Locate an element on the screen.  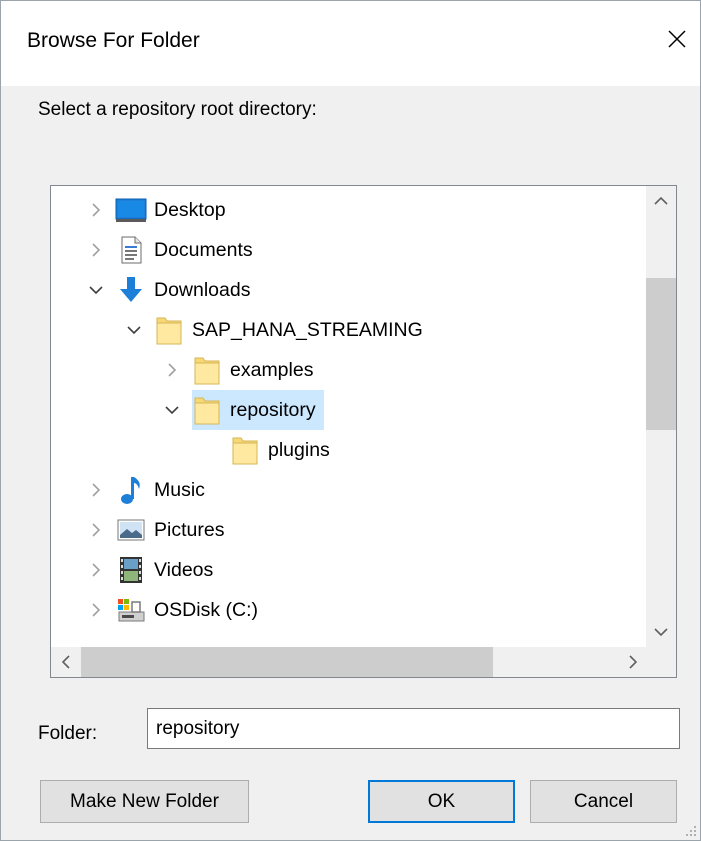
scroll-down-button is located at coordinates (661, 632).